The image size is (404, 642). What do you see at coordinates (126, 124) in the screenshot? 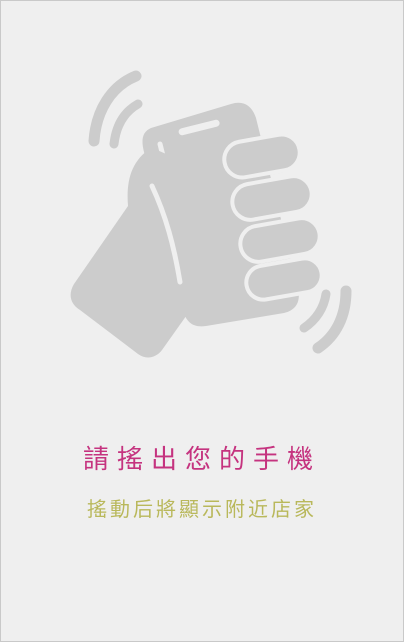
I see `left-vibration-arc-inner` at bounding box center [126, 124].